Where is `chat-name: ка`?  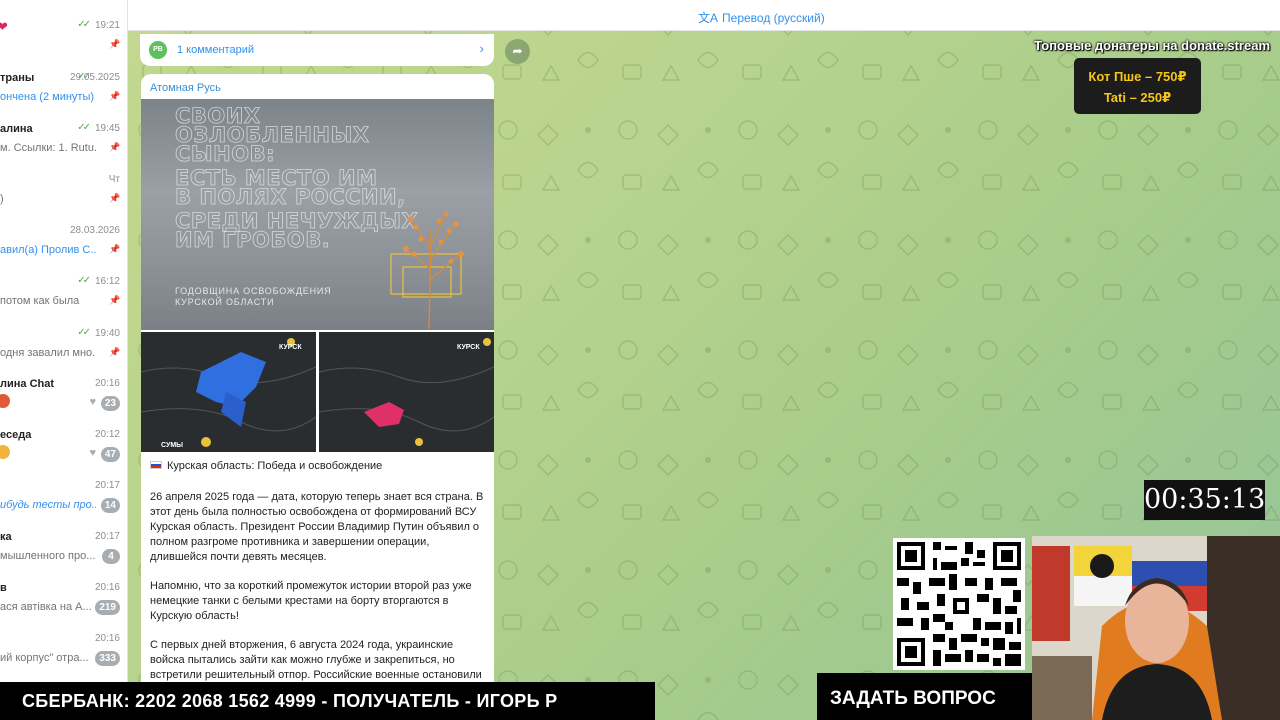 chat-name: ка is located at coordinates (6, 537).